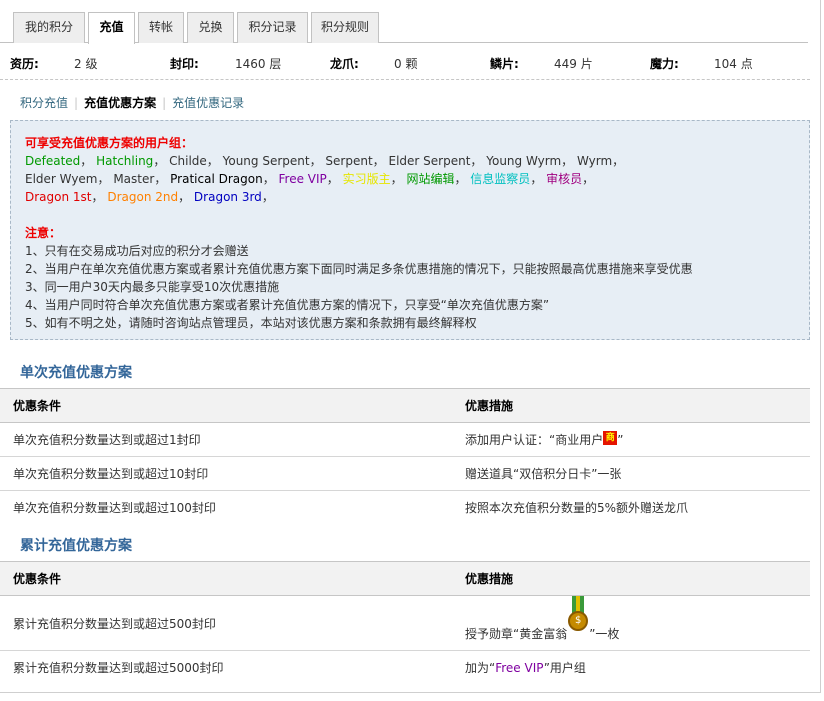  Describe the element at coordinates (251, 323) in the screenshot. I see `note-line: 5、如有不明之处，请随时咨询站点管理员，本站对该优惠方案和条款拥有最终解释权` at that location.